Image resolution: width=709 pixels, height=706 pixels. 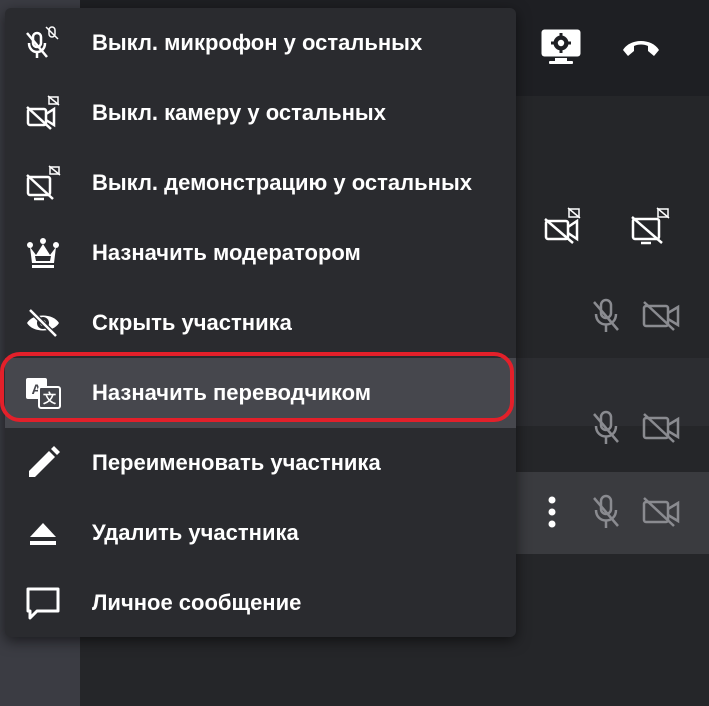 What do you see at coordinates (43, 533) in the screenshot?
I see `eject-icon` at bounding box center [43, 533].